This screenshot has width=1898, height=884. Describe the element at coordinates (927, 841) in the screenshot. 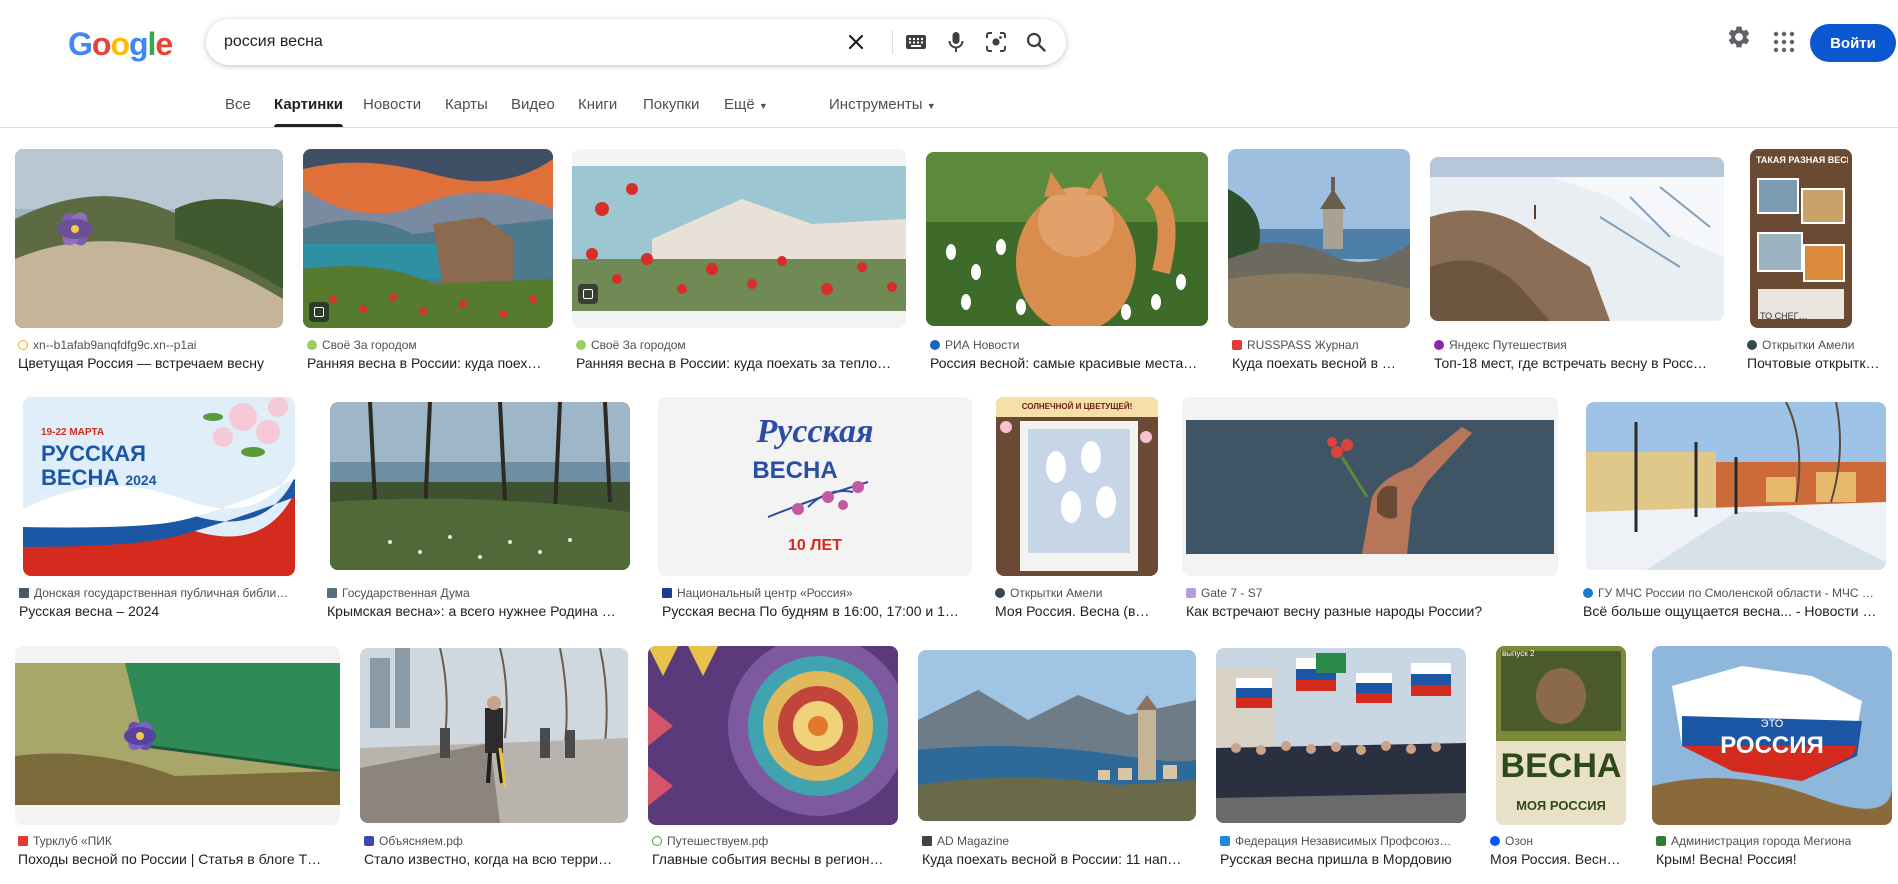

I see `ad-icon` at that location.